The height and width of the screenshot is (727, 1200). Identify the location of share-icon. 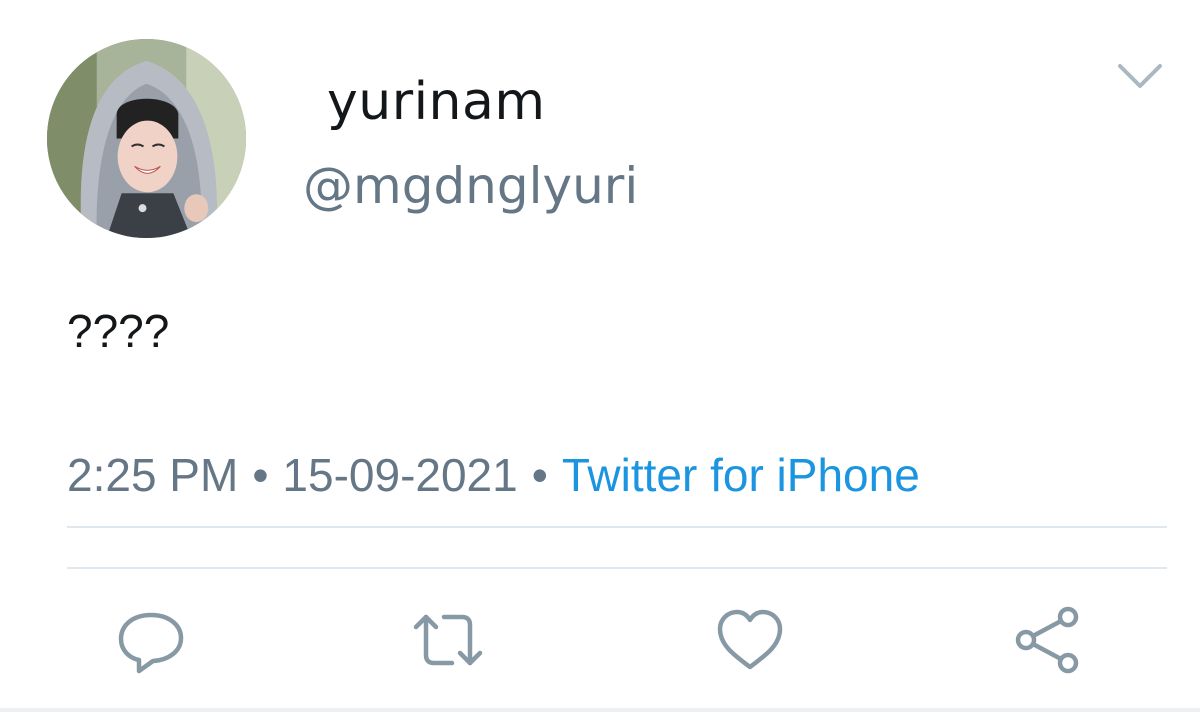
(1047, 640).